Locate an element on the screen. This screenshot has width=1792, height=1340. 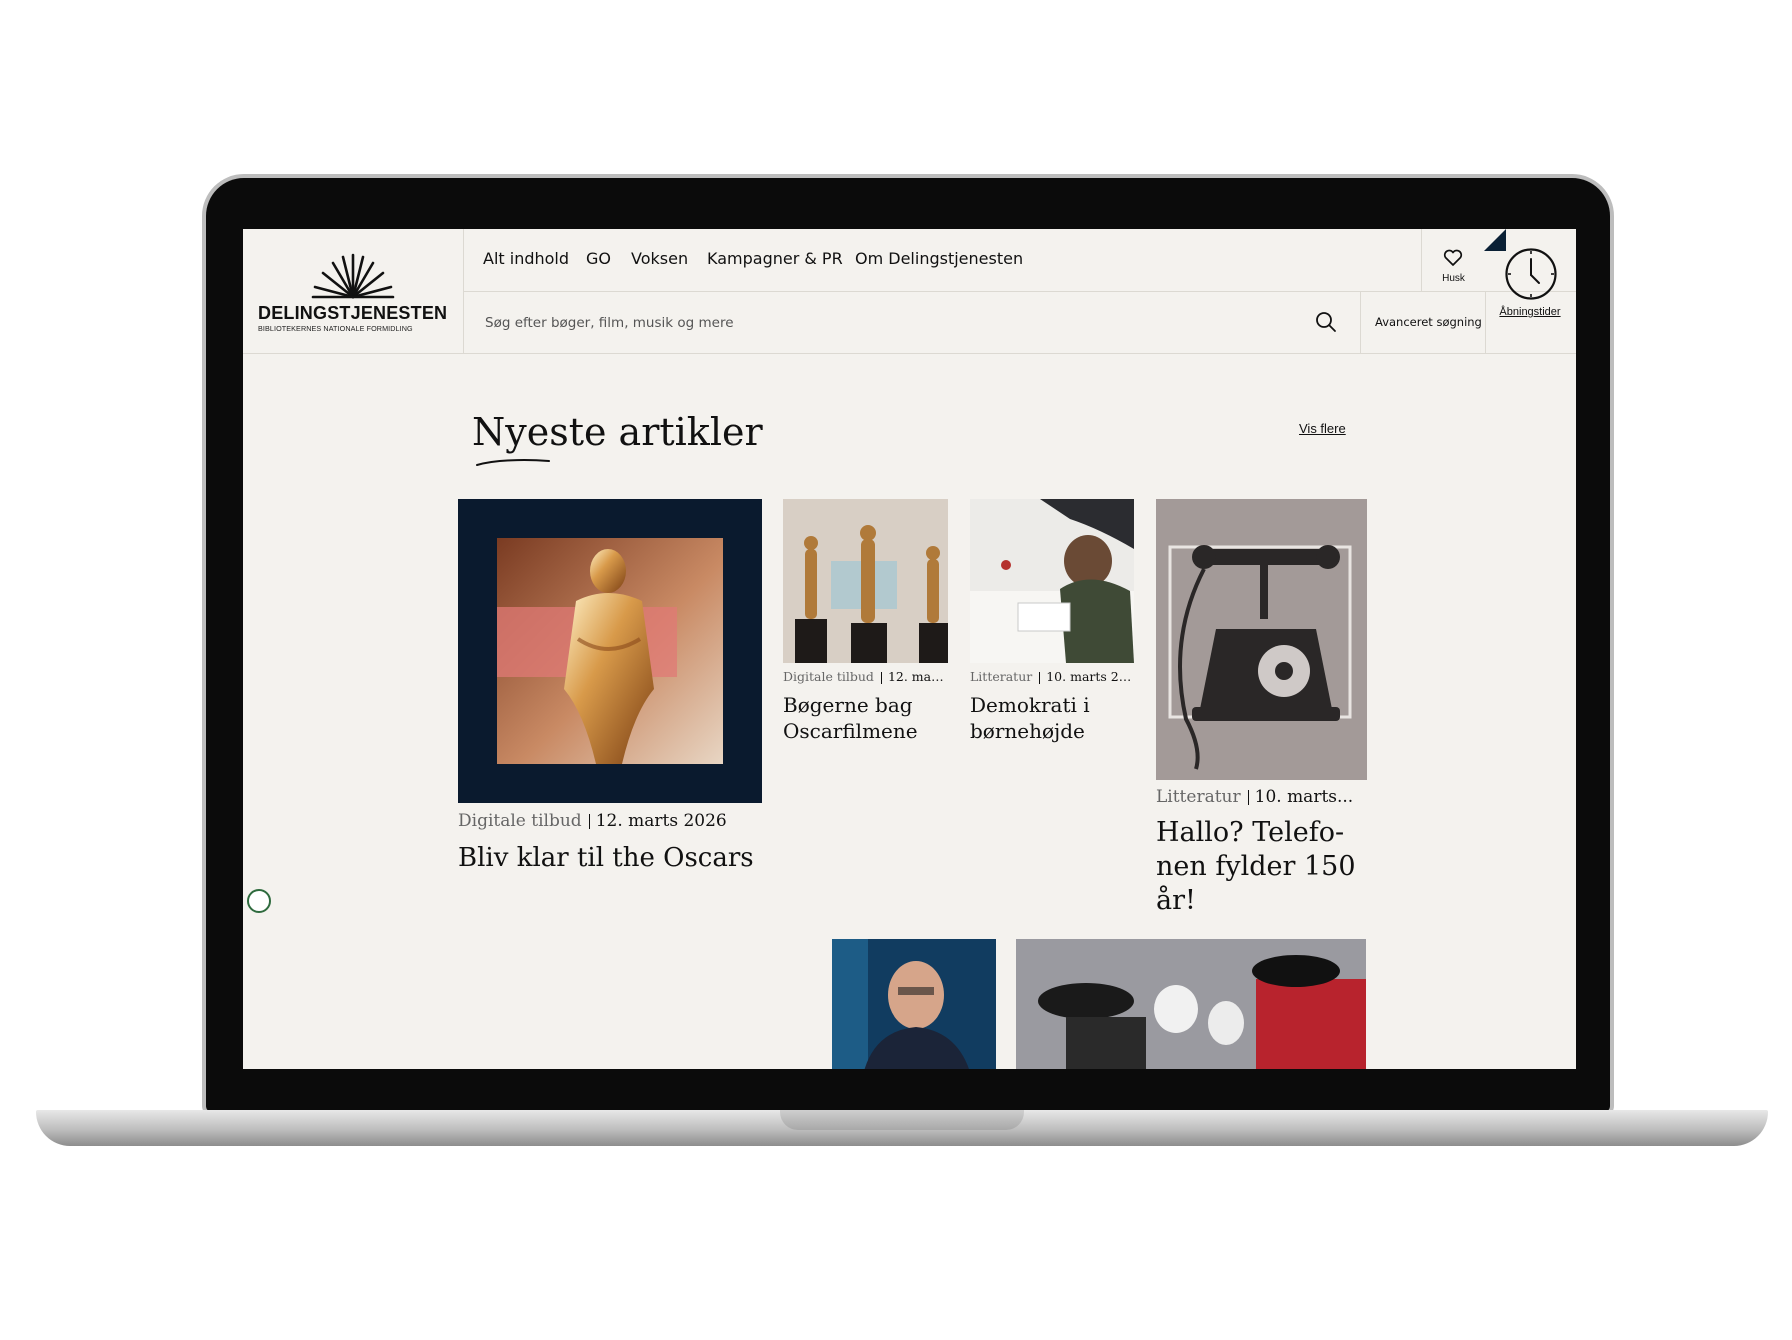
article-image-telephone is located at coordinates (1261, 639).